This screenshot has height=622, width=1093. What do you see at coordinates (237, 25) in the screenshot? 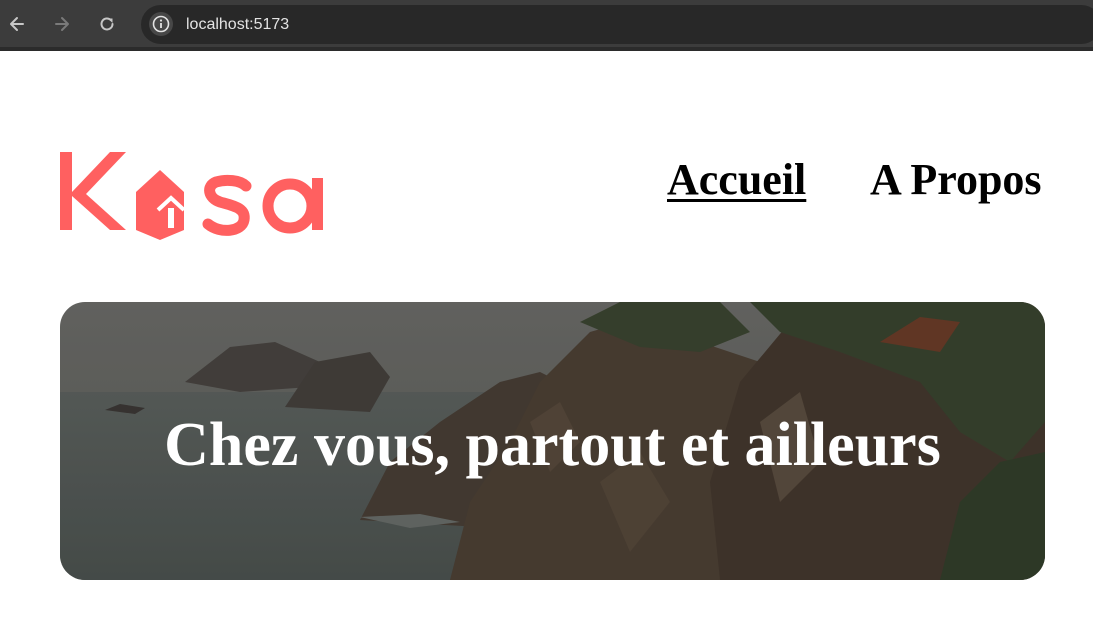
I see `url-text: localhost:5173` at bounding box center [237, 25].